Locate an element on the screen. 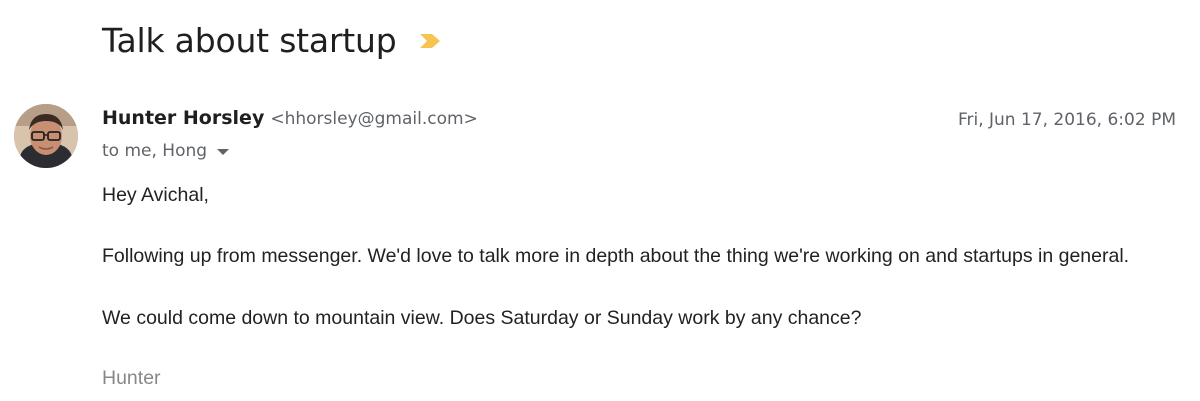 The height and width of the screenshot is (401, 1200). sender-line: Hunter Horsley <hhorsley@gmail.com> is located at coordinates (290, 118).